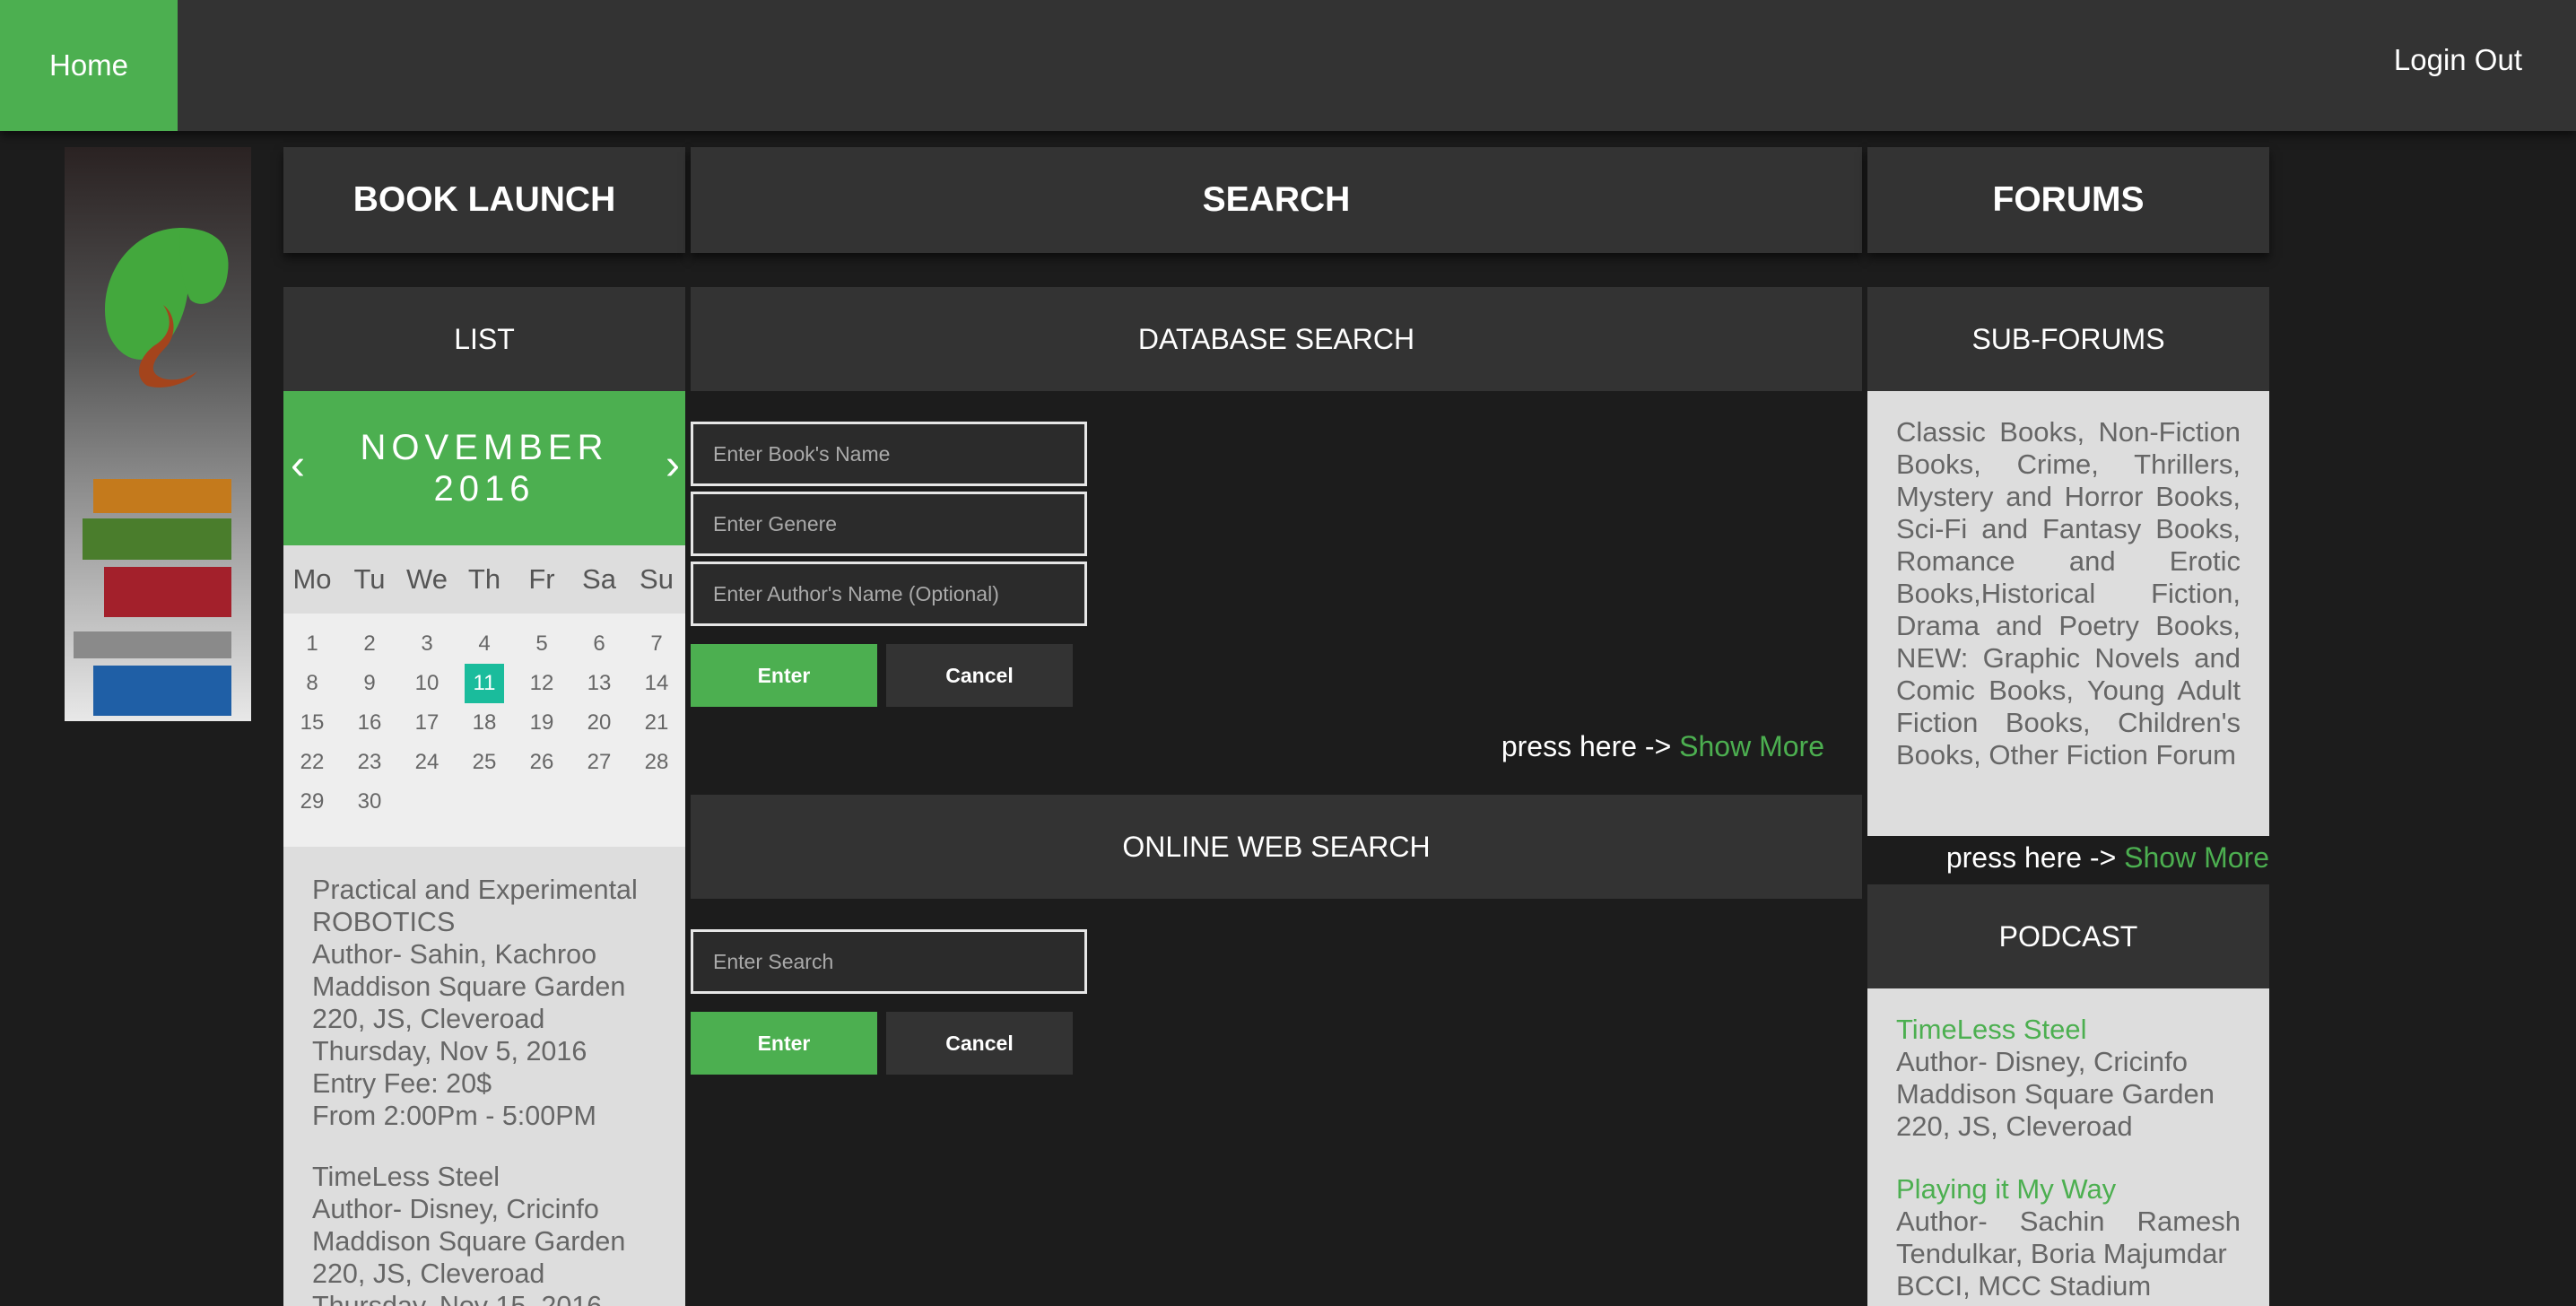 Image resolution: width=2576 pixels, height=1306 pixels. I want to click on event-line: TimeLess Steel, so click(406, 1177).